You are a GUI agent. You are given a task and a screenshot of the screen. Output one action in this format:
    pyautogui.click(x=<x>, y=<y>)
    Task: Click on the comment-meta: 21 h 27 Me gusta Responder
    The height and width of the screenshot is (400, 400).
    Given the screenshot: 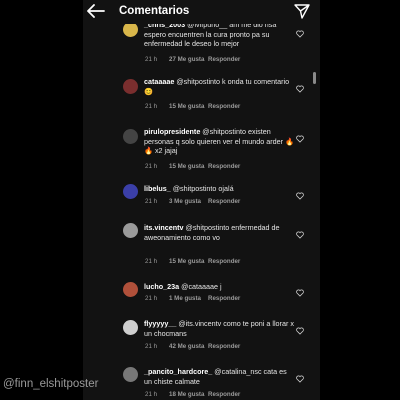 What is the action you would take?
    pyautogui.click(x=192, y=59)
    